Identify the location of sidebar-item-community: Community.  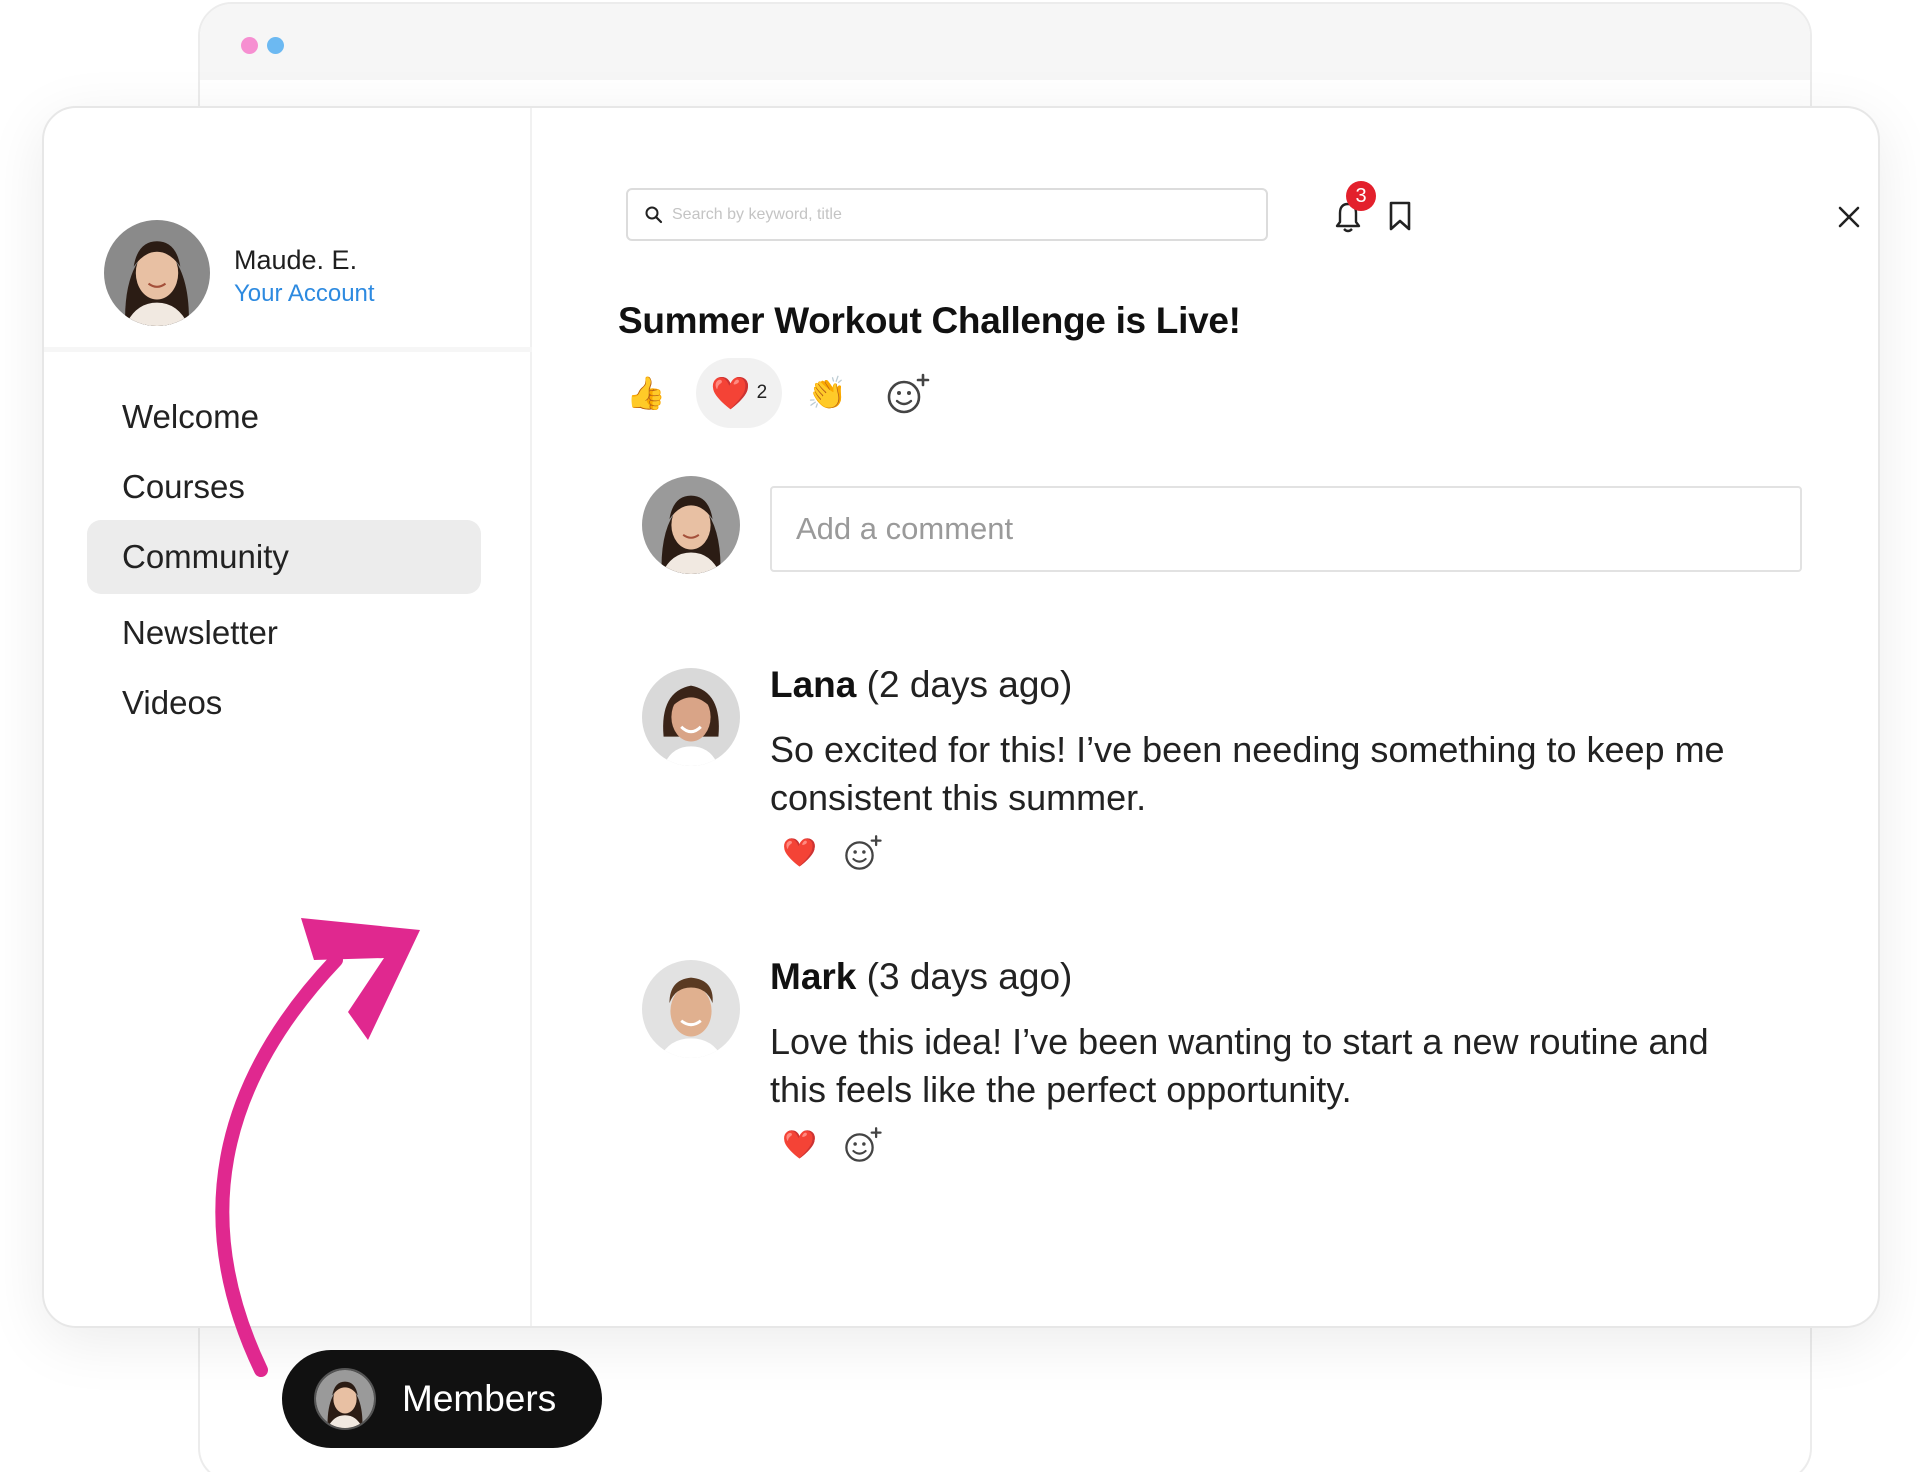
(284, 557).